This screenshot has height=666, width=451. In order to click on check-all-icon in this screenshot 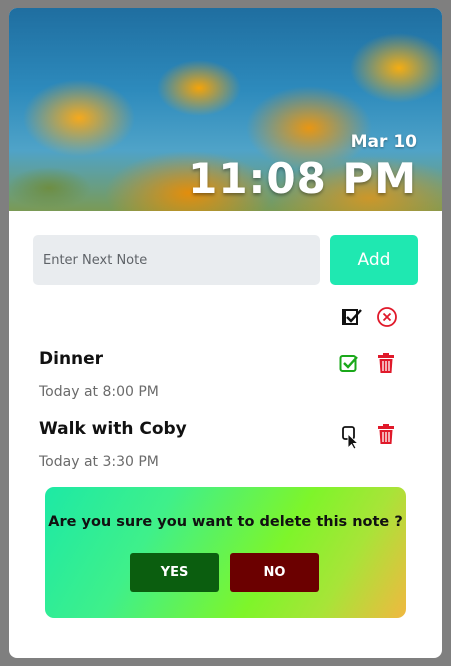, I will do `click(352, 317)`.